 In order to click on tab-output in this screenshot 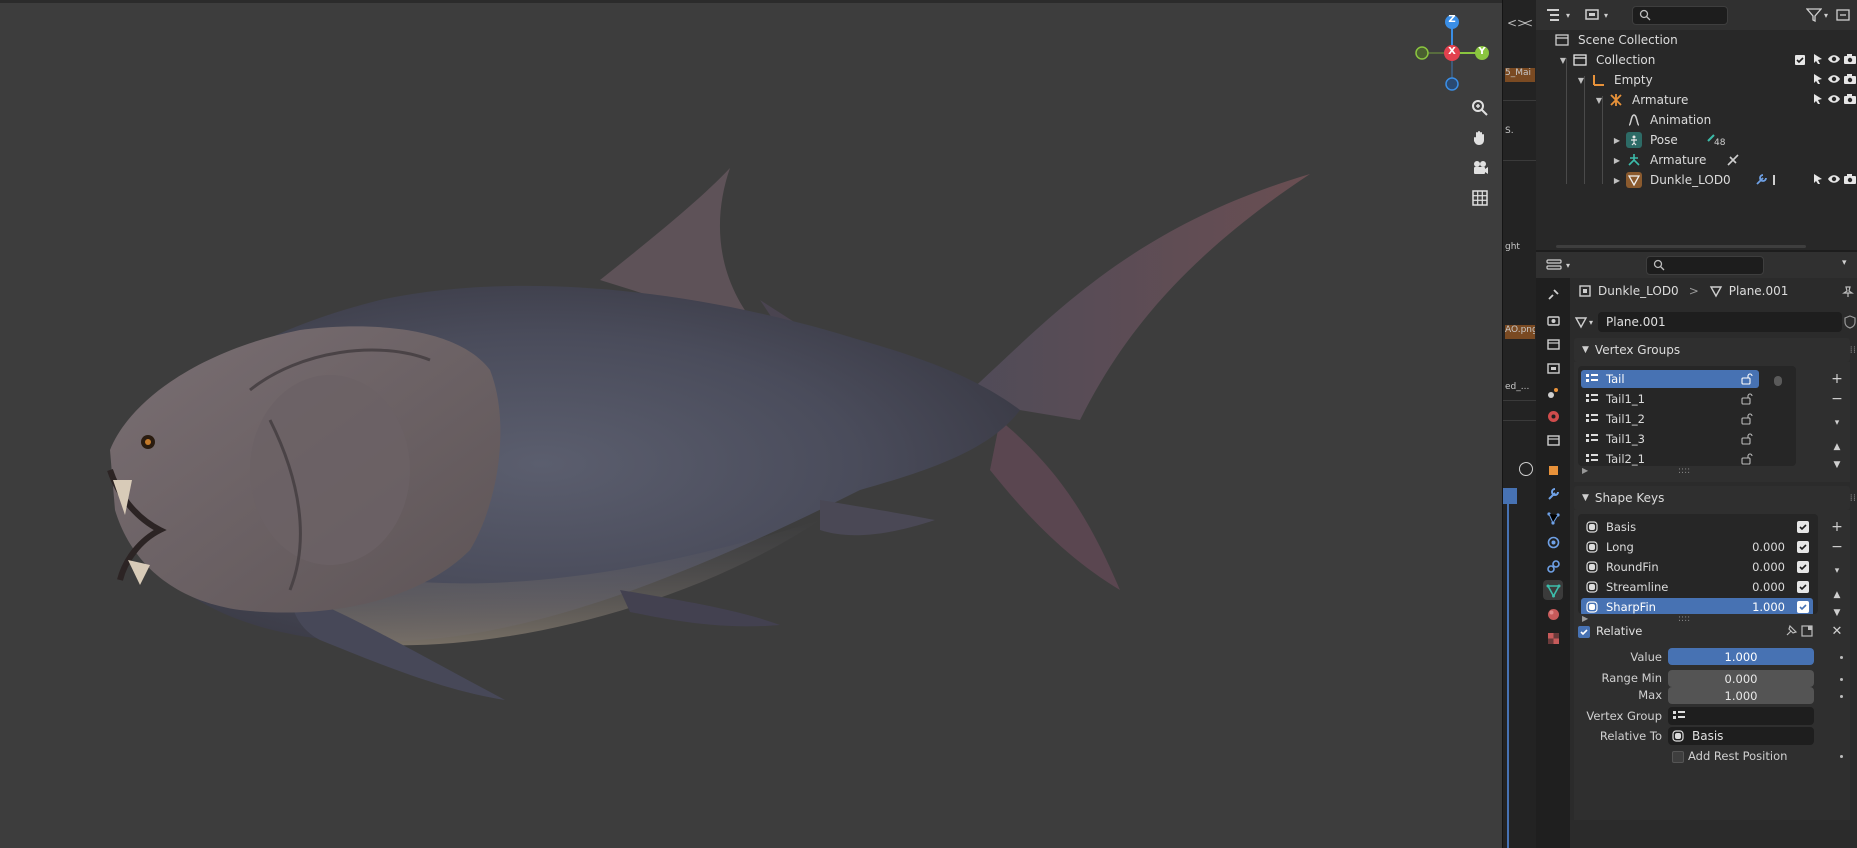, I will do `click(1553, 344)`.